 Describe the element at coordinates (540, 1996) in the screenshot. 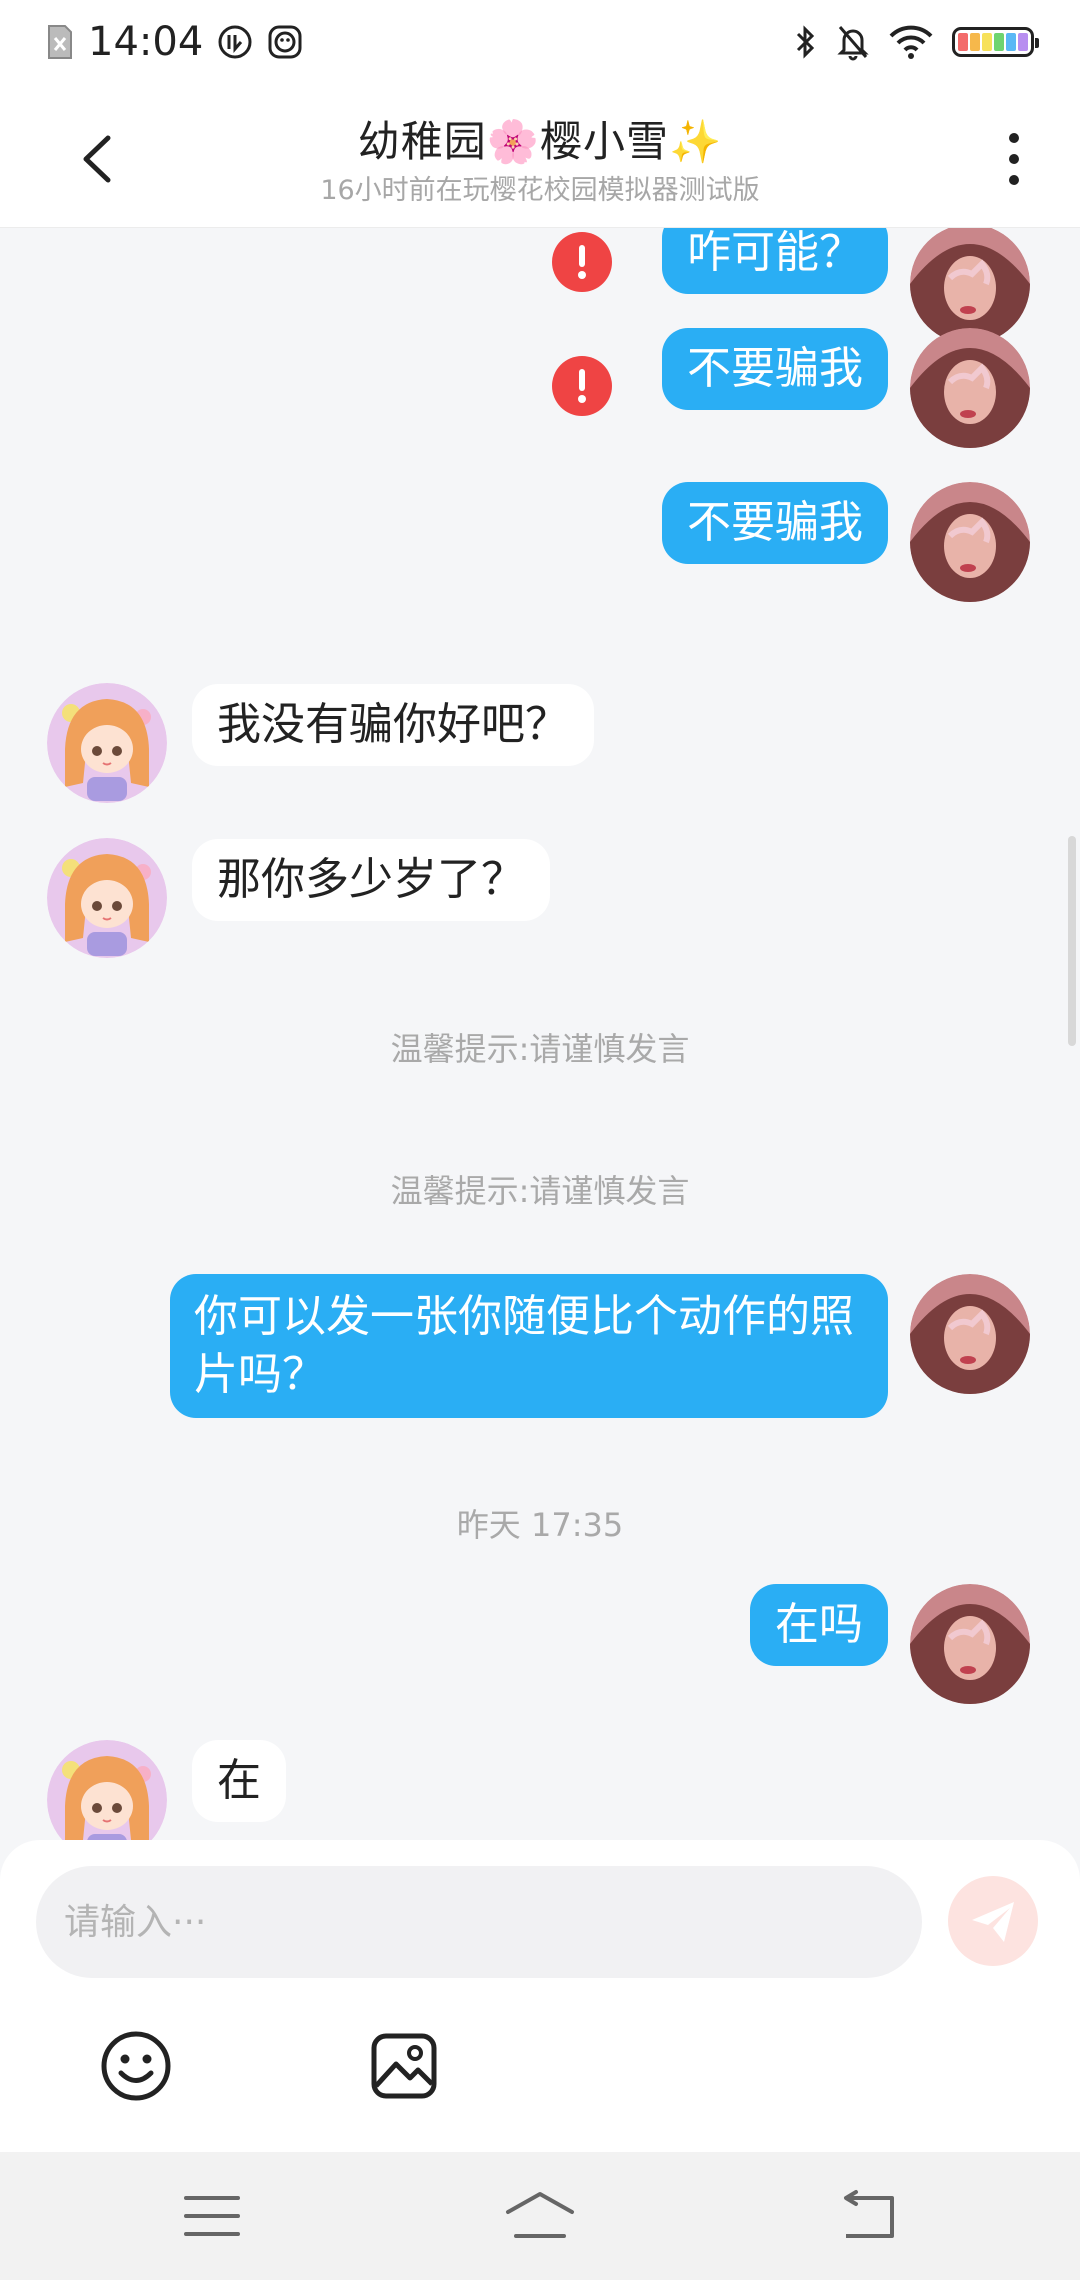

I see `composer` at that location.